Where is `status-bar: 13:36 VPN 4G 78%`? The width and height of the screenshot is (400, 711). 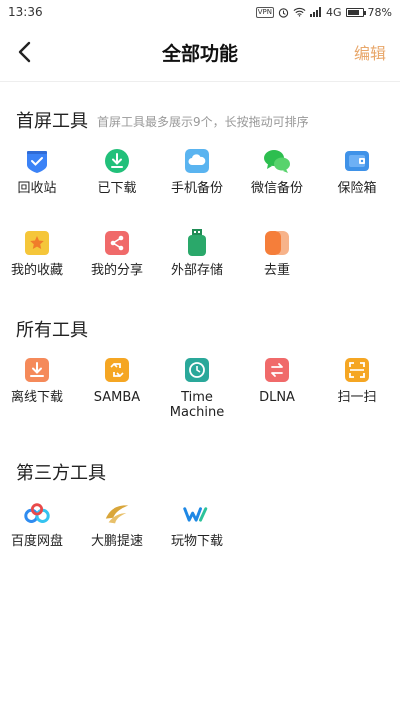 status-bar: 13:36 VPN 4G 78% is located at coordinates (200, 12).